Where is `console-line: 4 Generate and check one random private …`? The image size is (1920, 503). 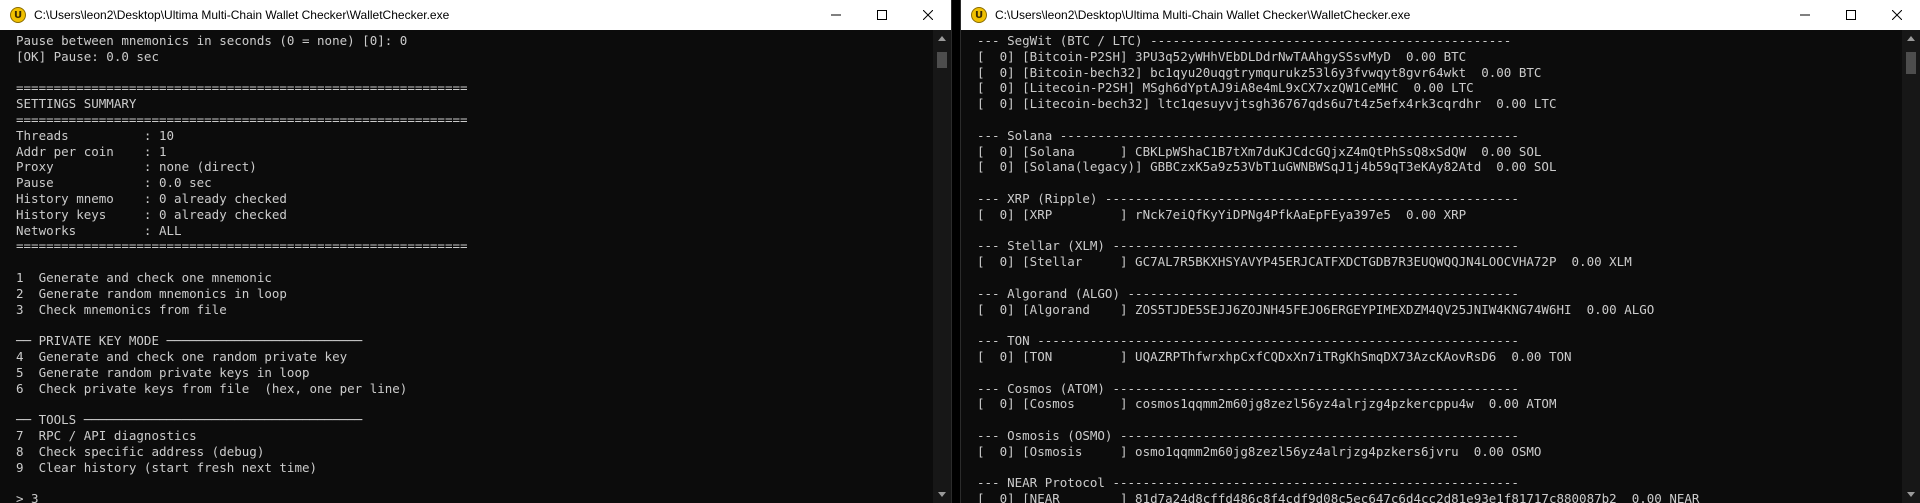
console-line: 4 Generate and check one random private … is located at coordinates (182, 356).